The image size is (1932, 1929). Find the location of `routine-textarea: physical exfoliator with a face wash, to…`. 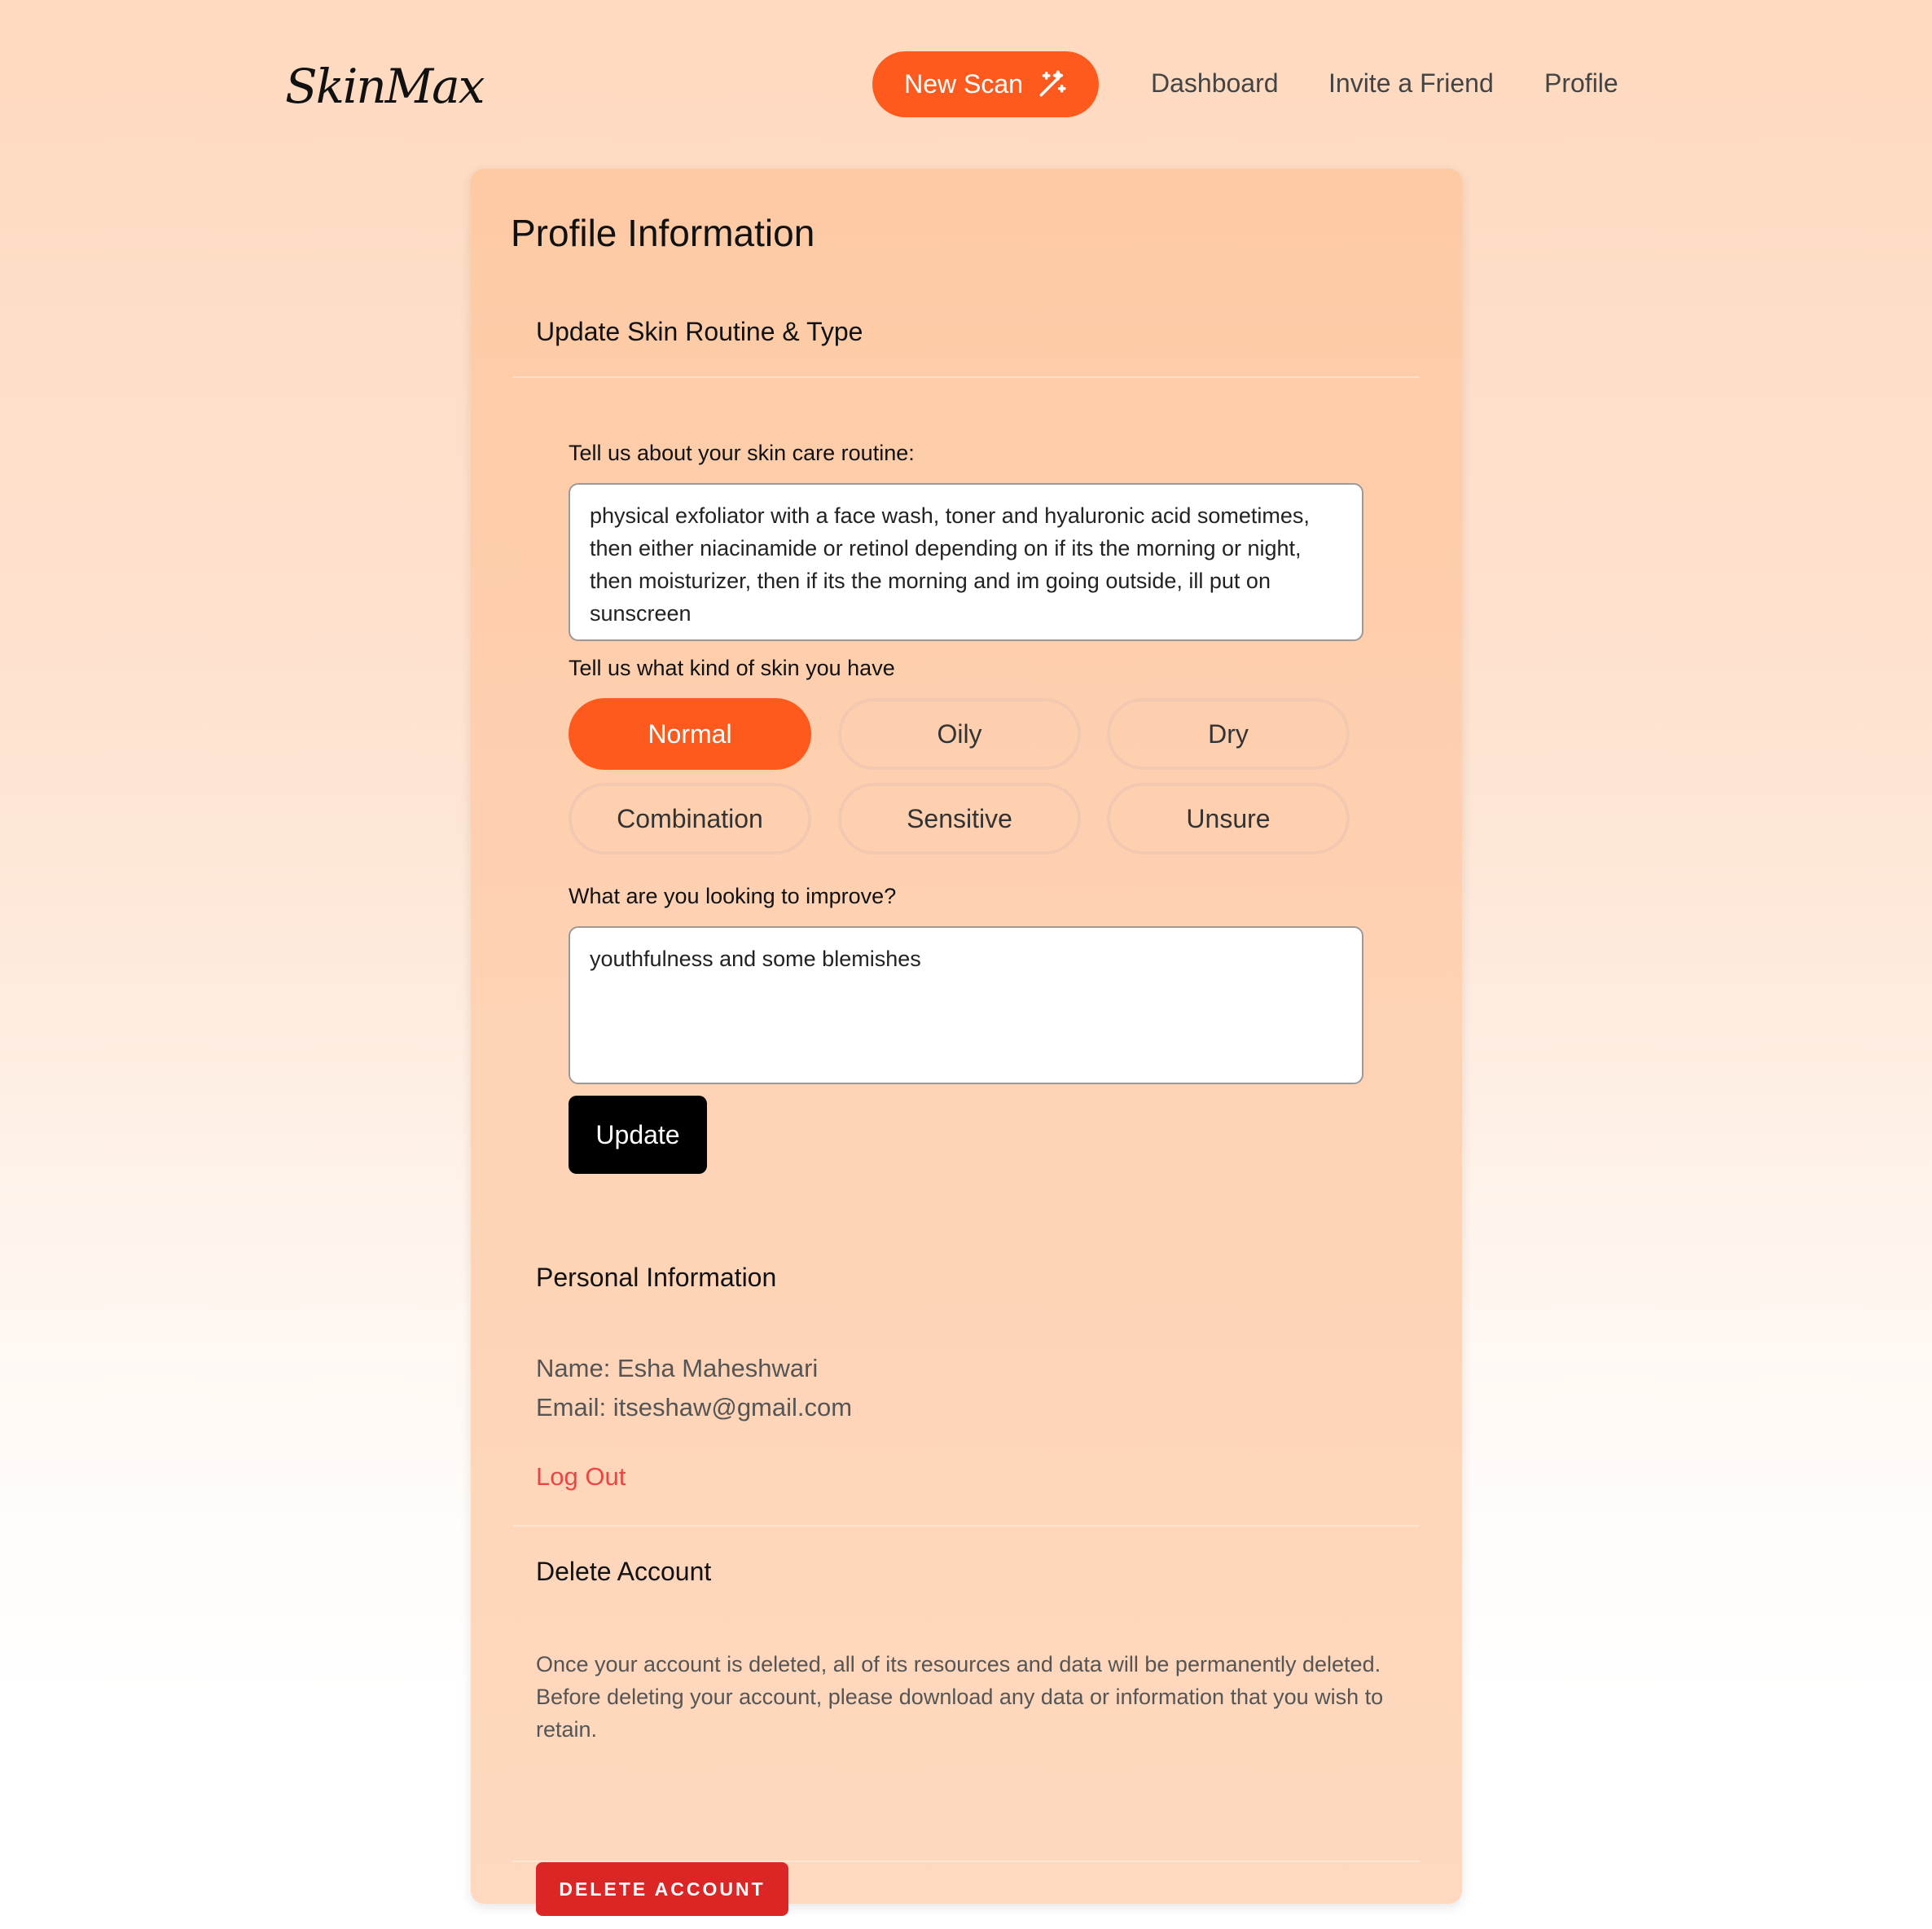

routine-textarea: physical exfoliator with a face wash, to… is located at coordinates (966, 562).